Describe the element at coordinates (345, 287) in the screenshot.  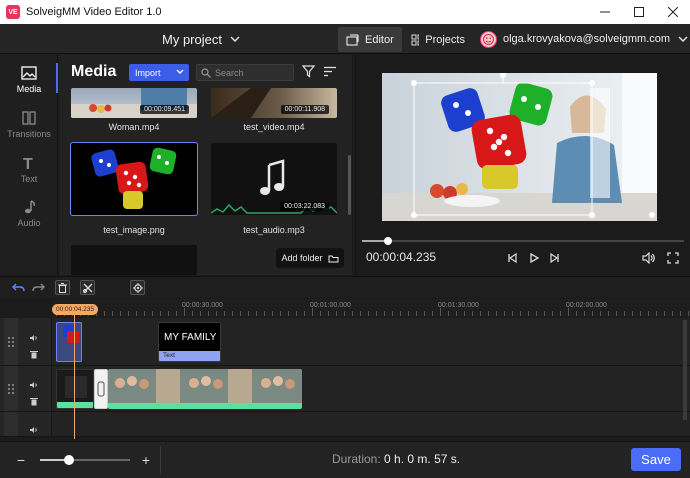
I see `timeline-toolbar` at that location.